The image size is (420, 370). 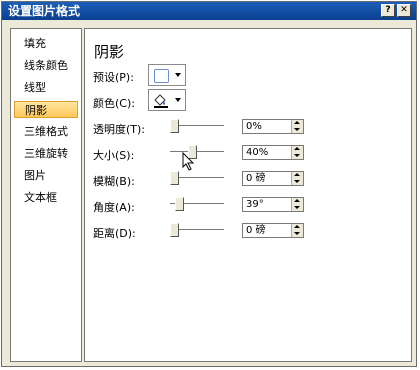 What do you see at coordinates (209, 11) in the screenshot?
I see `title-bar: 设置图片格式 ? ✕` at bounding box center [209, 11].